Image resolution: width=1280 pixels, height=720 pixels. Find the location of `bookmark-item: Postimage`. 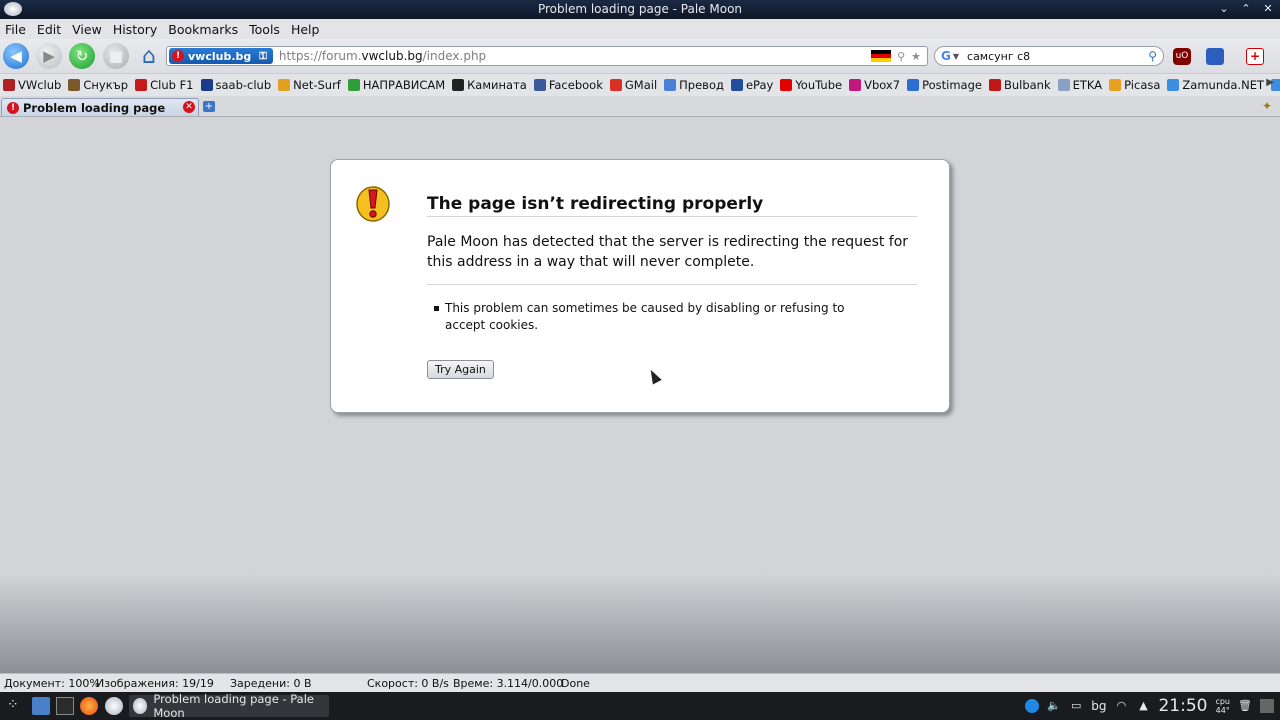

bookmark-item: Postimage is located at coordinates (944, 85).